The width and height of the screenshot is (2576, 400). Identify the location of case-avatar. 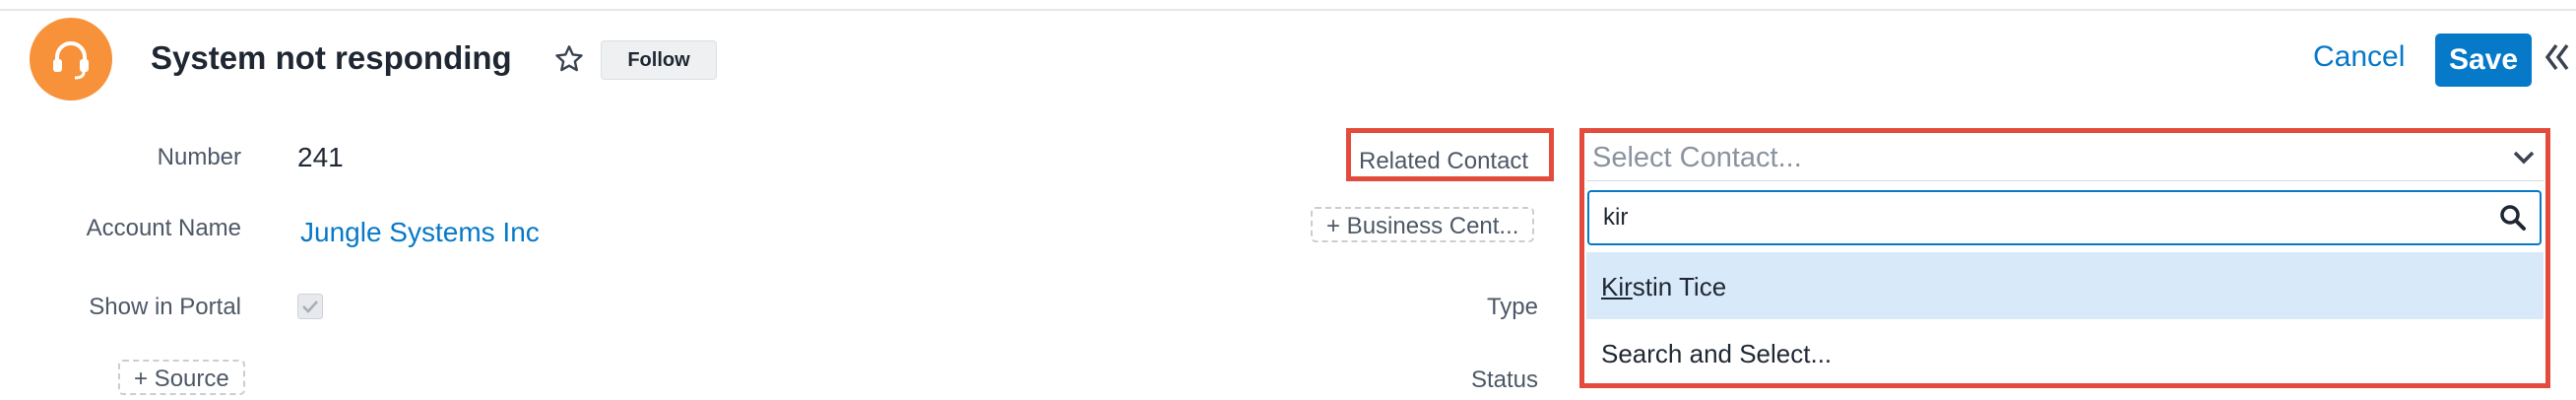
(71, 59).